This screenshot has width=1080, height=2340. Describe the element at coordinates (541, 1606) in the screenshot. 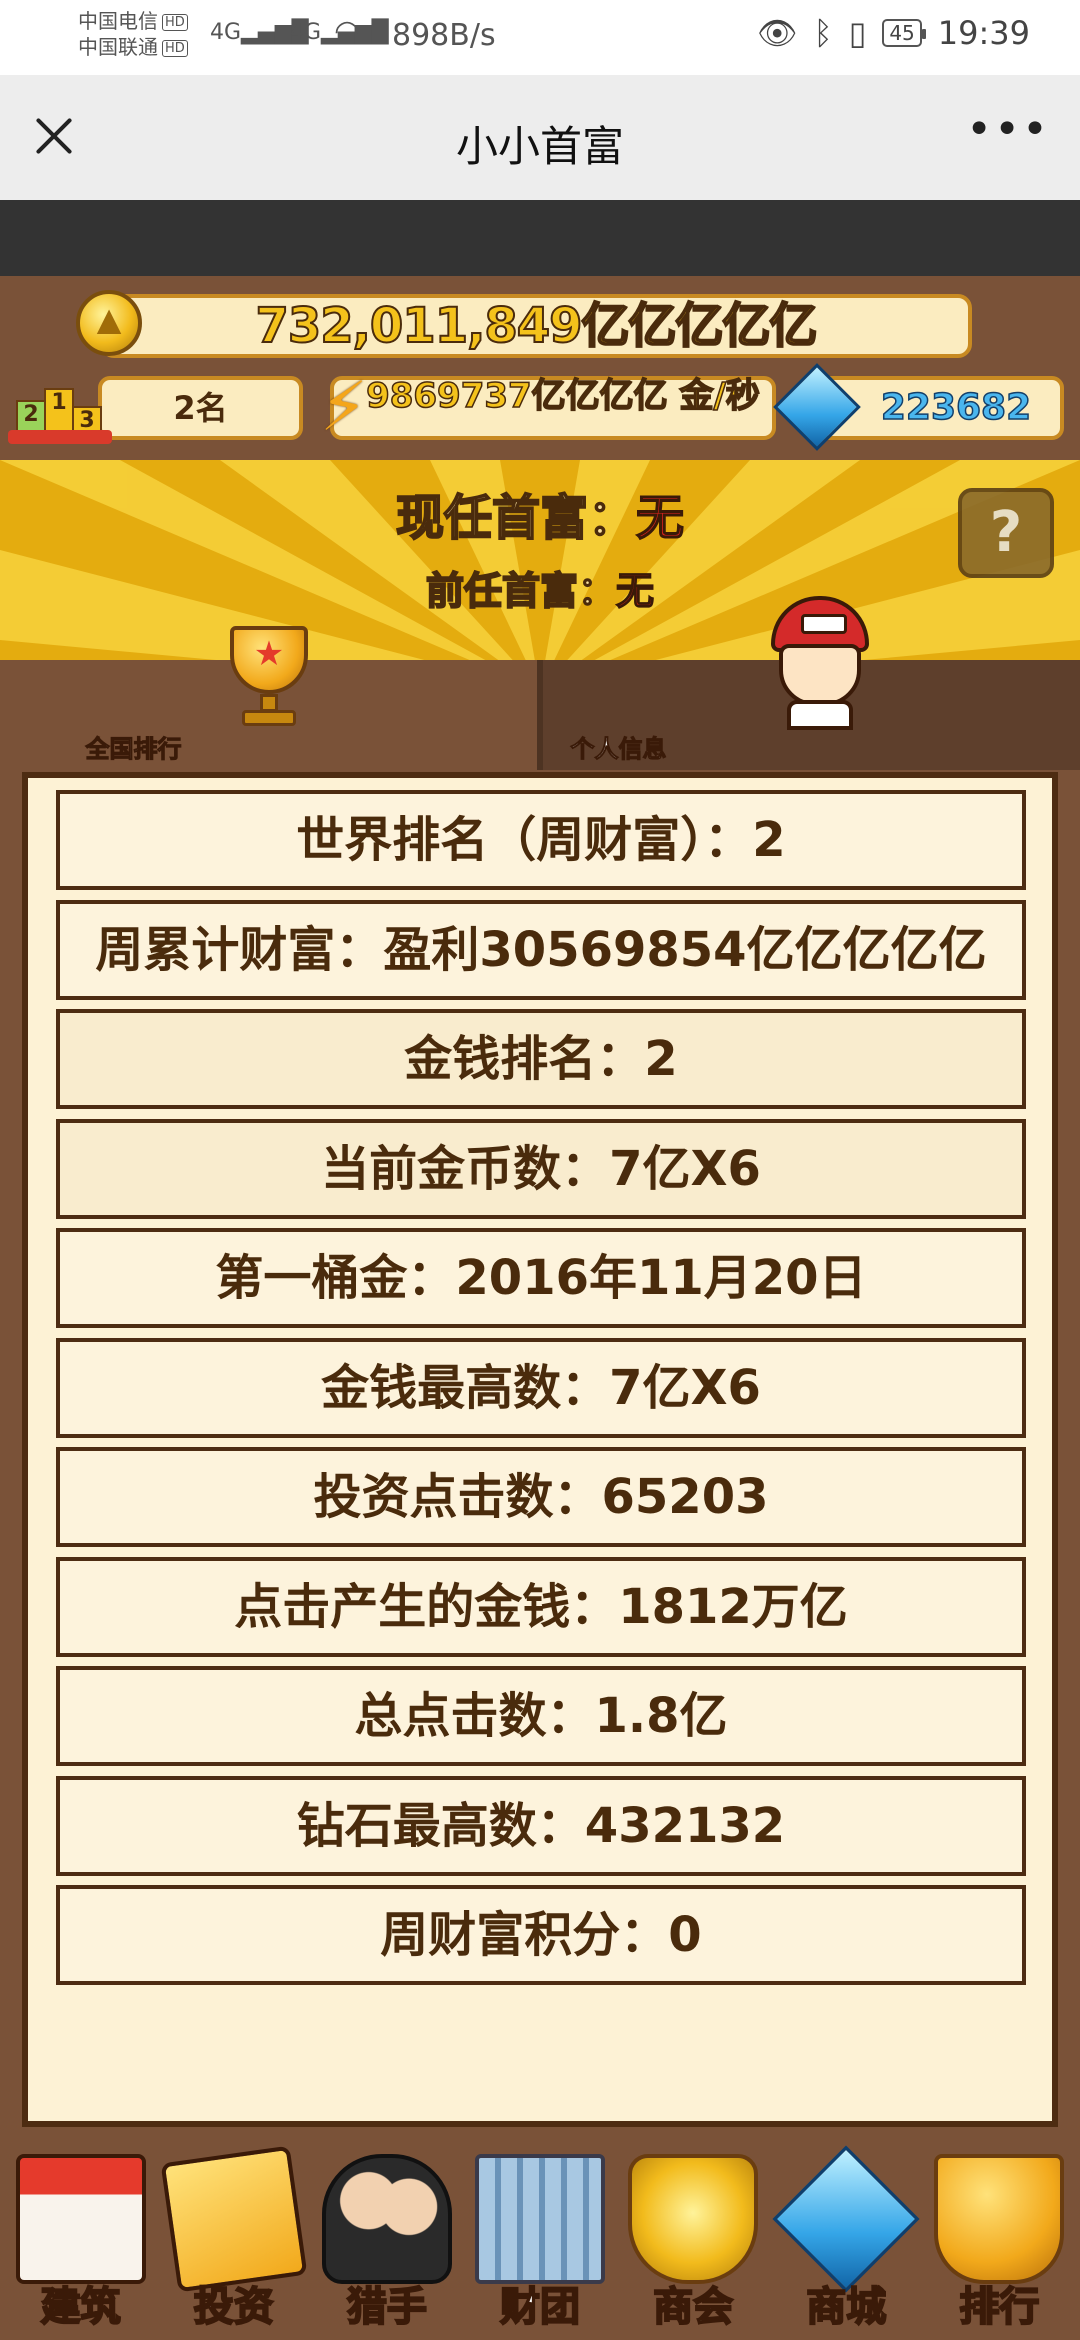

I see `stat-click-money: 点击产生的金钱：1812万亿` at that location.